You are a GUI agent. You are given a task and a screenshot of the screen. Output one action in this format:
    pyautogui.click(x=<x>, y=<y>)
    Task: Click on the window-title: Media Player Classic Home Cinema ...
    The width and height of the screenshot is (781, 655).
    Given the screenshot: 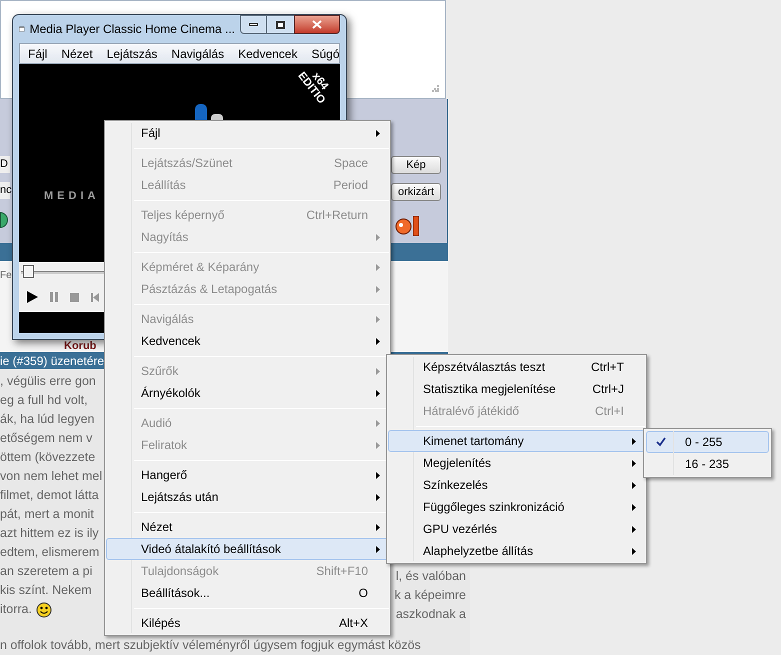 What is the action you would take?
    pyautogui.click(x=132, y=29)
    